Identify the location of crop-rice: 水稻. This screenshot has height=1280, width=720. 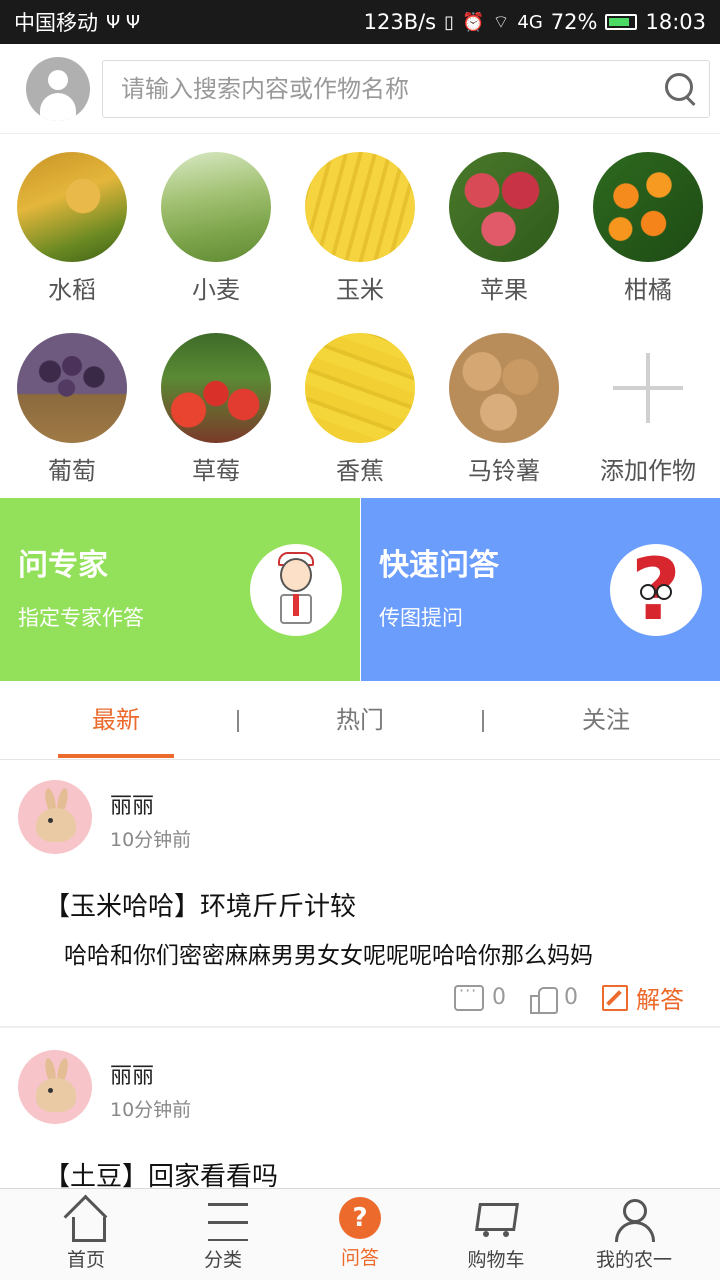
(72, 228).